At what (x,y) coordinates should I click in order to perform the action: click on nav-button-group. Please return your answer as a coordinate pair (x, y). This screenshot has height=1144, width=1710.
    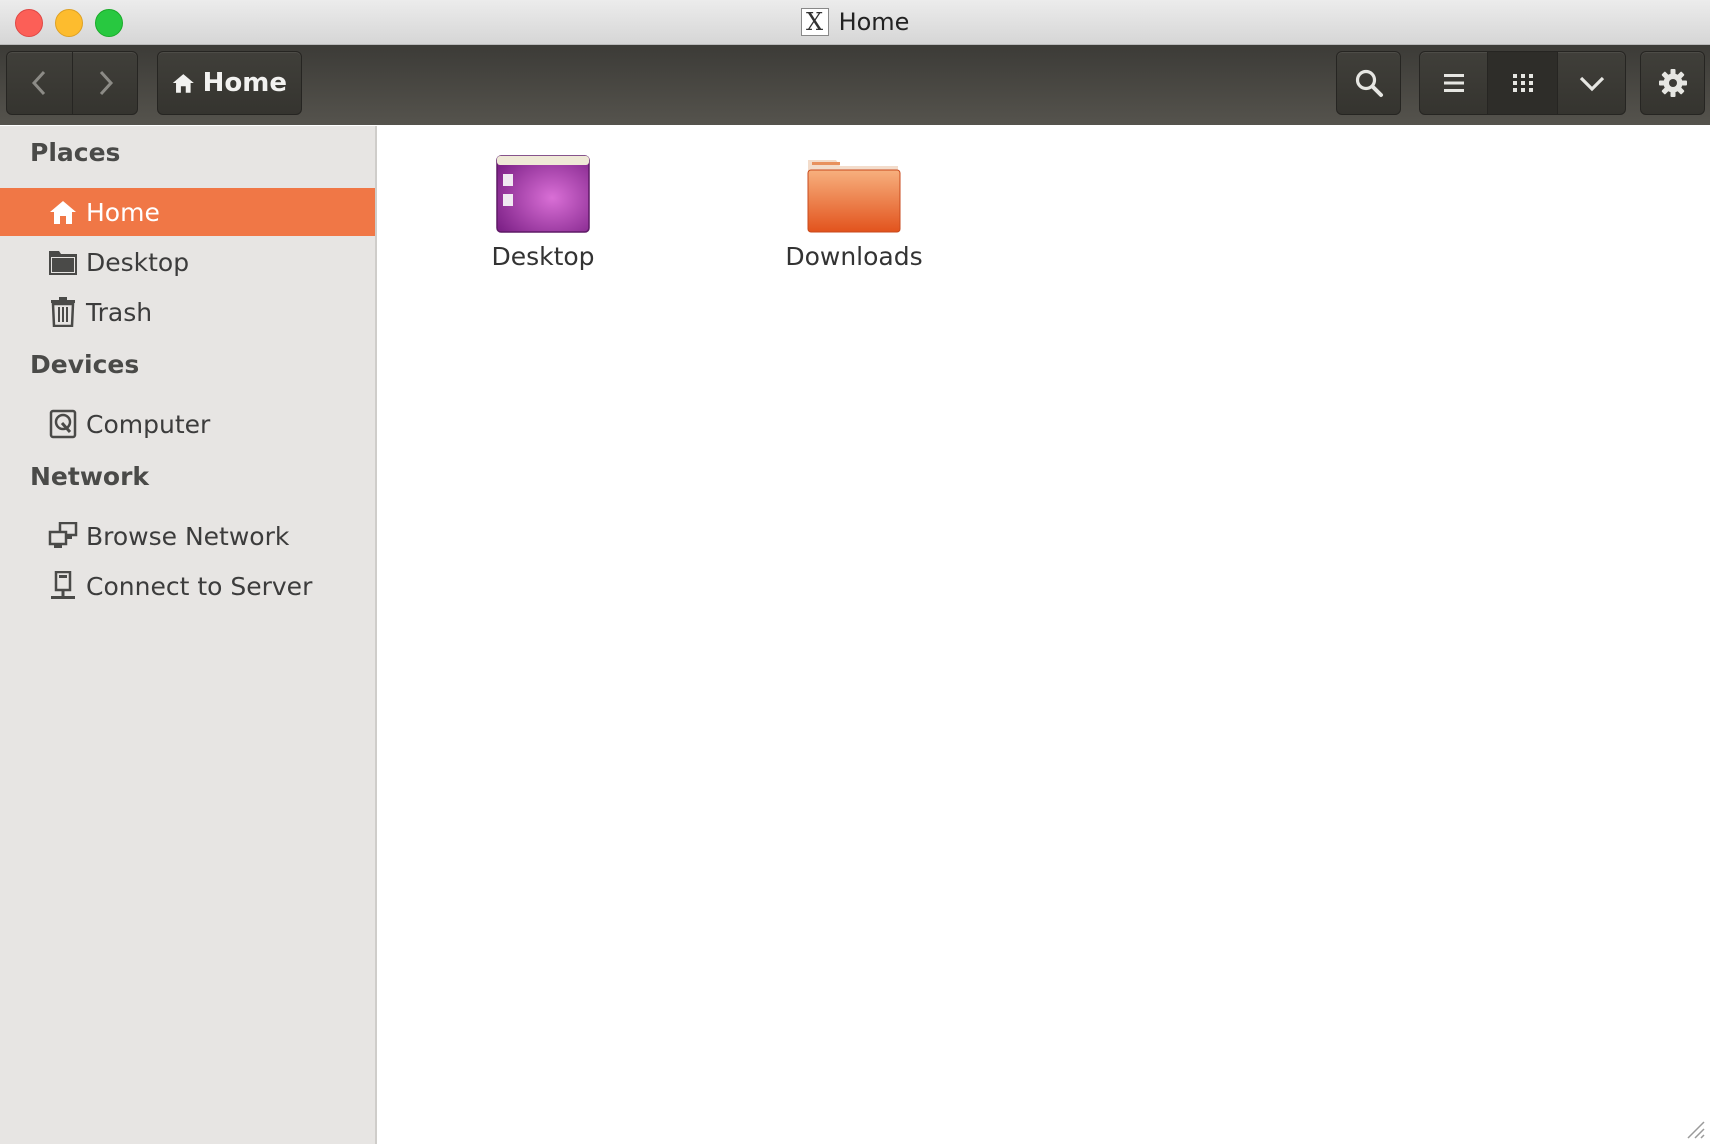
    Looking at the image, I should click on (72, 83).